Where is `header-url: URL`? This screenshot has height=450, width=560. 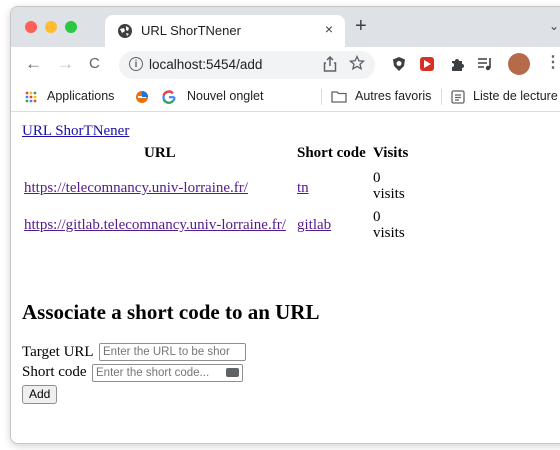 header-url: URL is located at coordinates (160, 153).